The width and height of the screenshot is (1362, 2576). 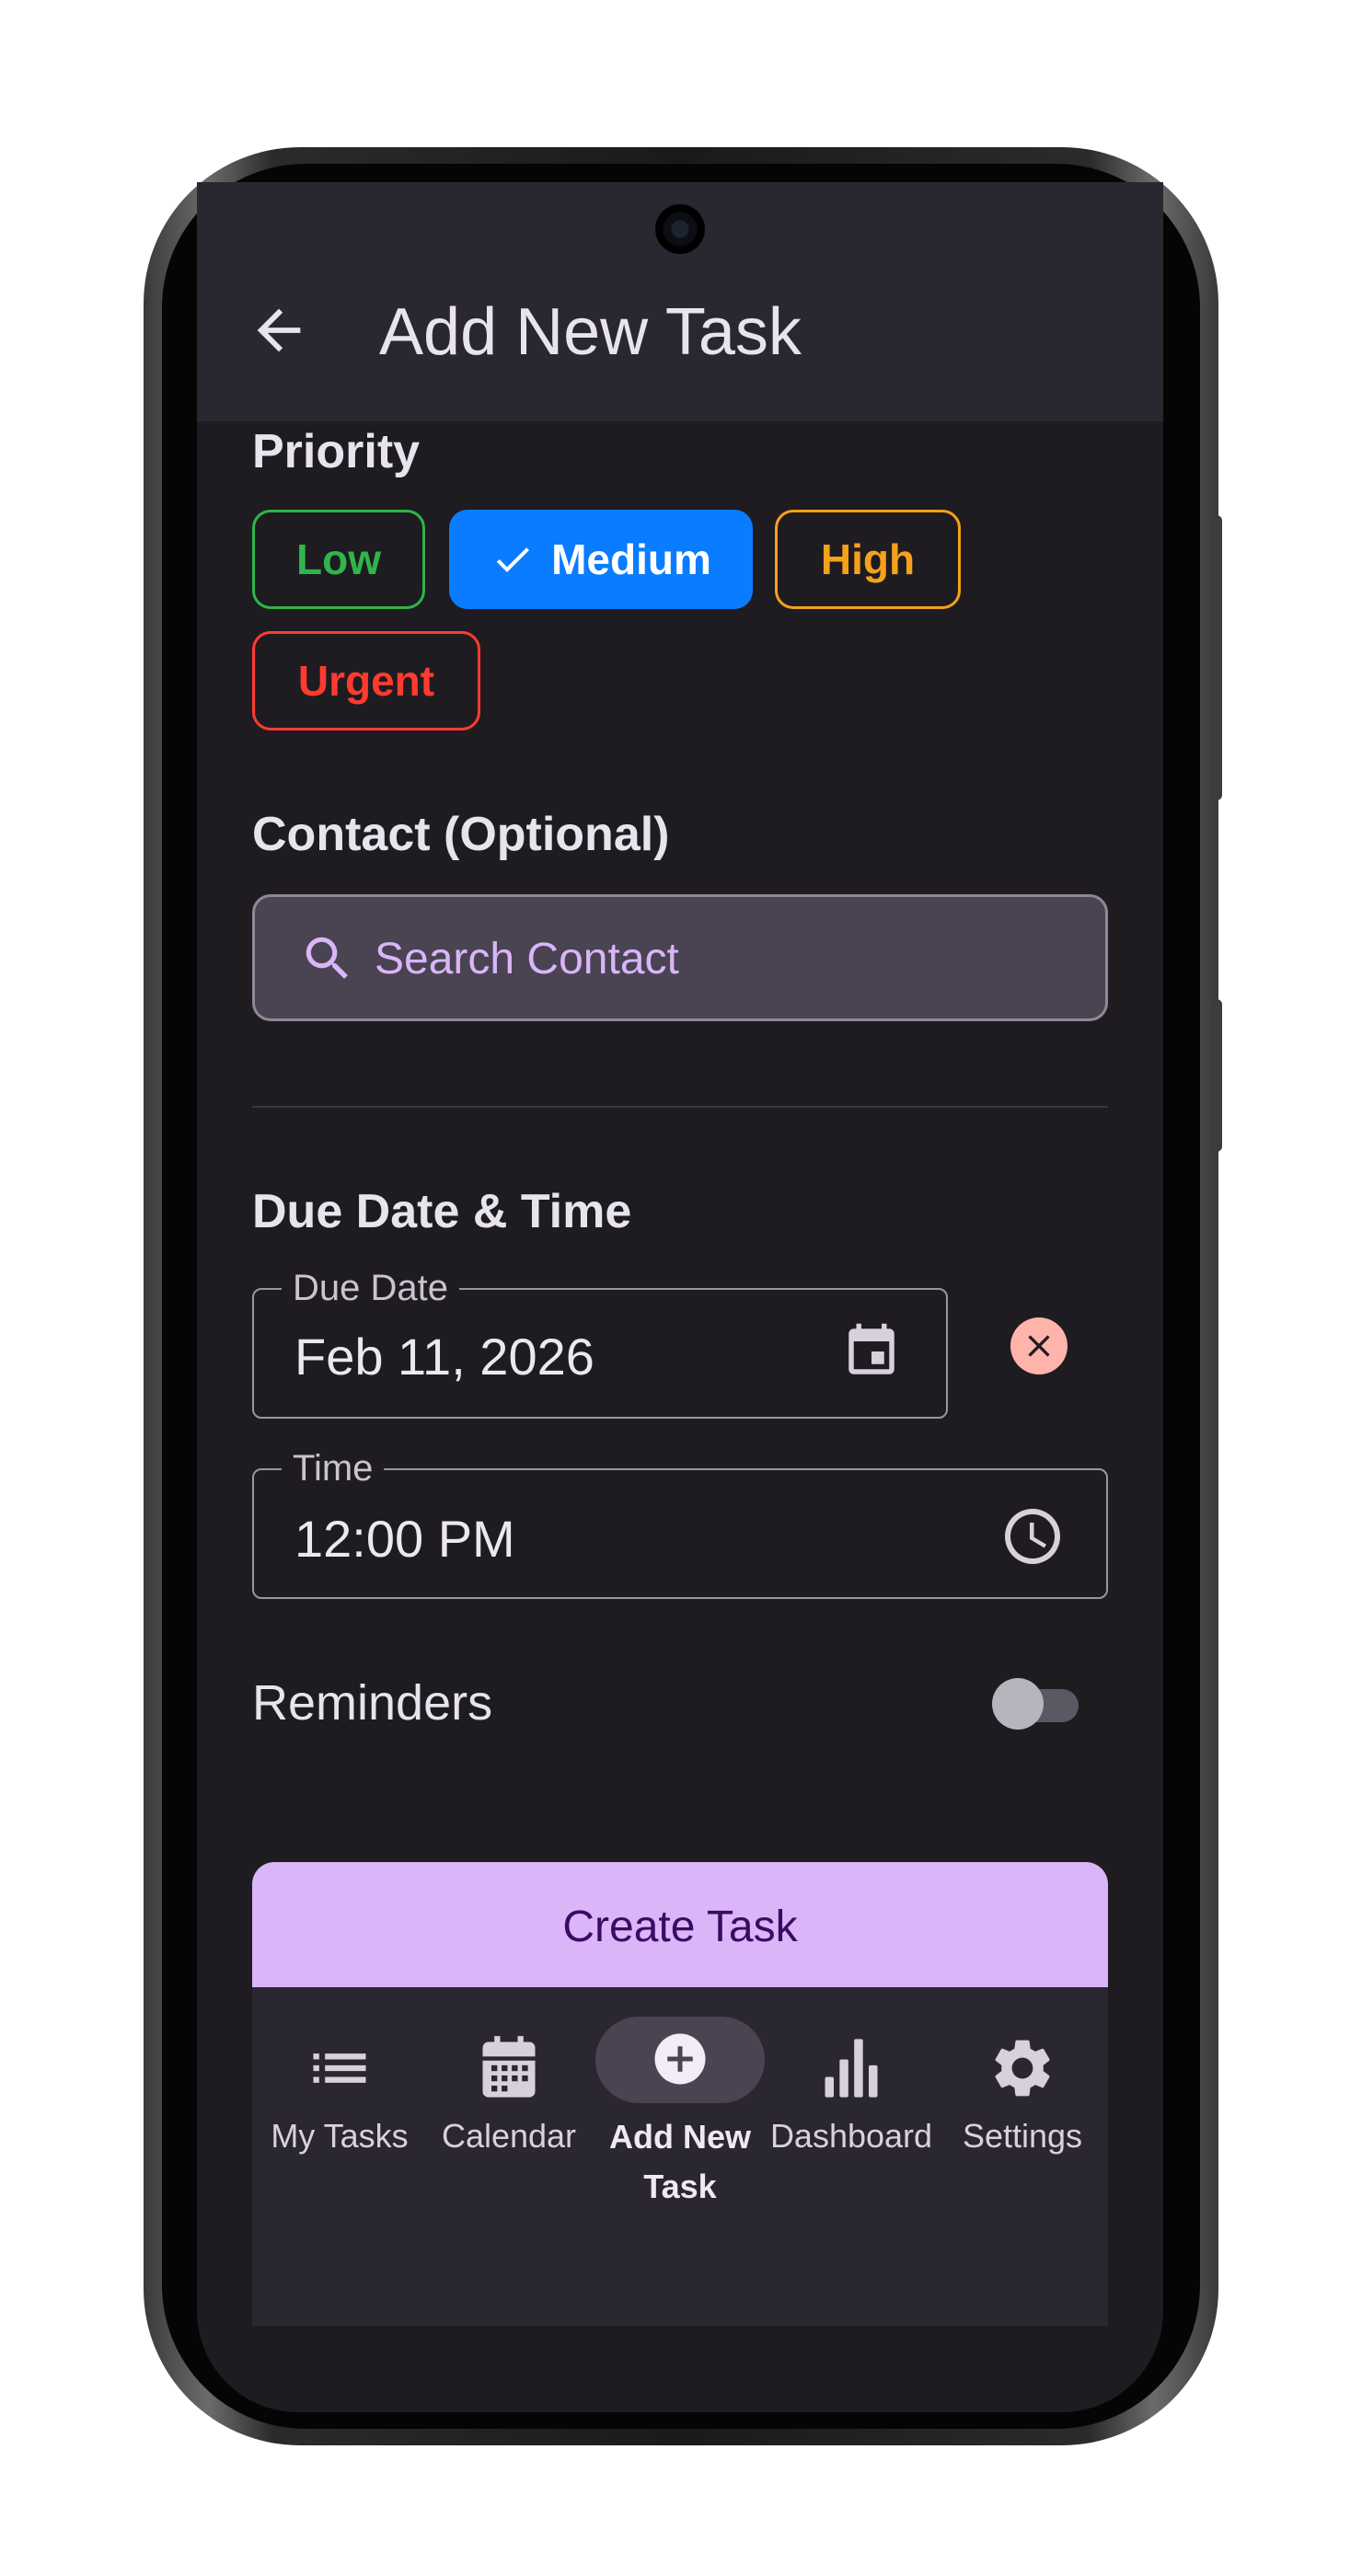 What do you see at coordinates (680, 2116) in the screenshot?
I see `nav-item-add-new-task: Add New Task` at bounding box center [680, 2116].